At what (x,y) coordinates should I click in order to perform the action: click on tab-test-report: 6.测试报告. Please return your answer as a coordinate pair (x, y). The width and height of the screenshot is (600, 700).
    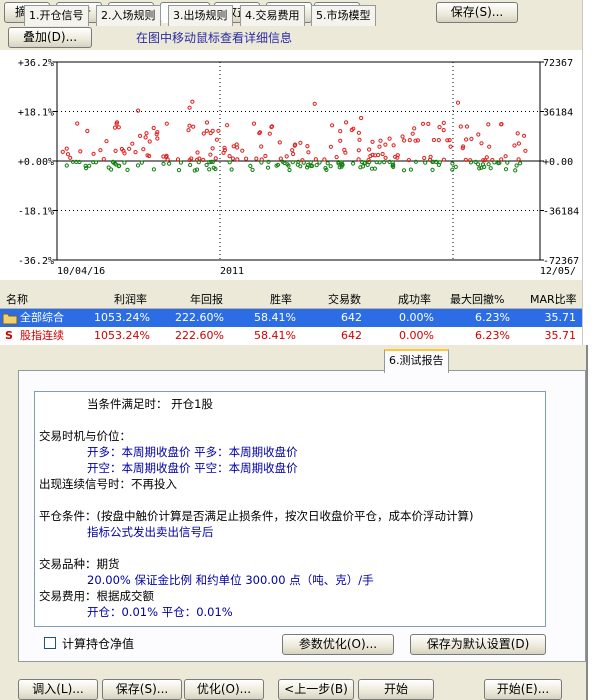
    Looking at the image, I should click on (416, 361).